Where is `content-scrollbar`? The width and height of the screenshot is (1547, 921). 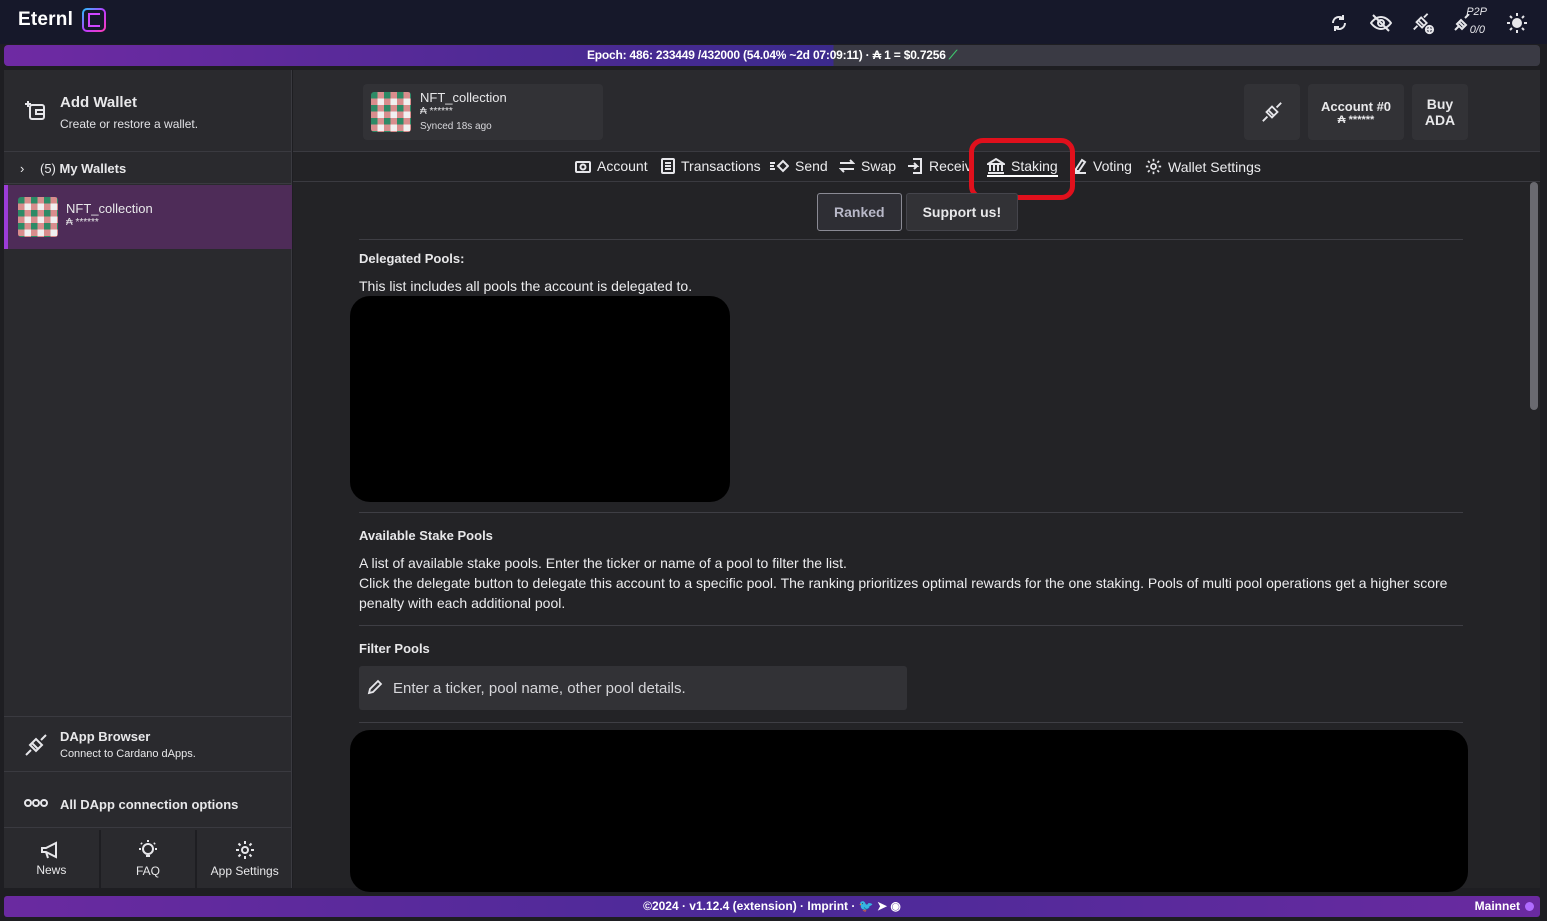 content-scrollbar is located at coordinates (1534, 535).